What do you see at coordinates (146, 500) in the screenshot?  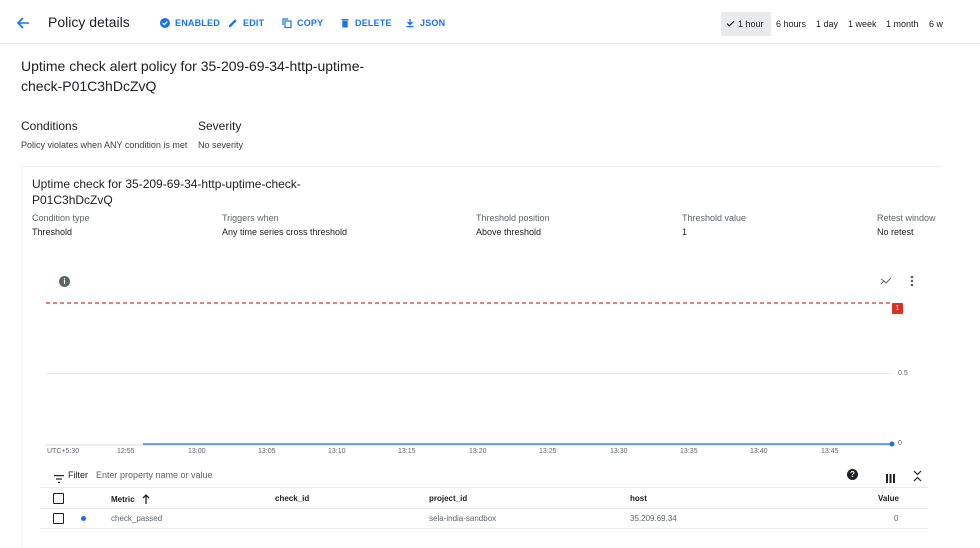 I see `arrow-upward-icon` at bounding box center [146, 500].